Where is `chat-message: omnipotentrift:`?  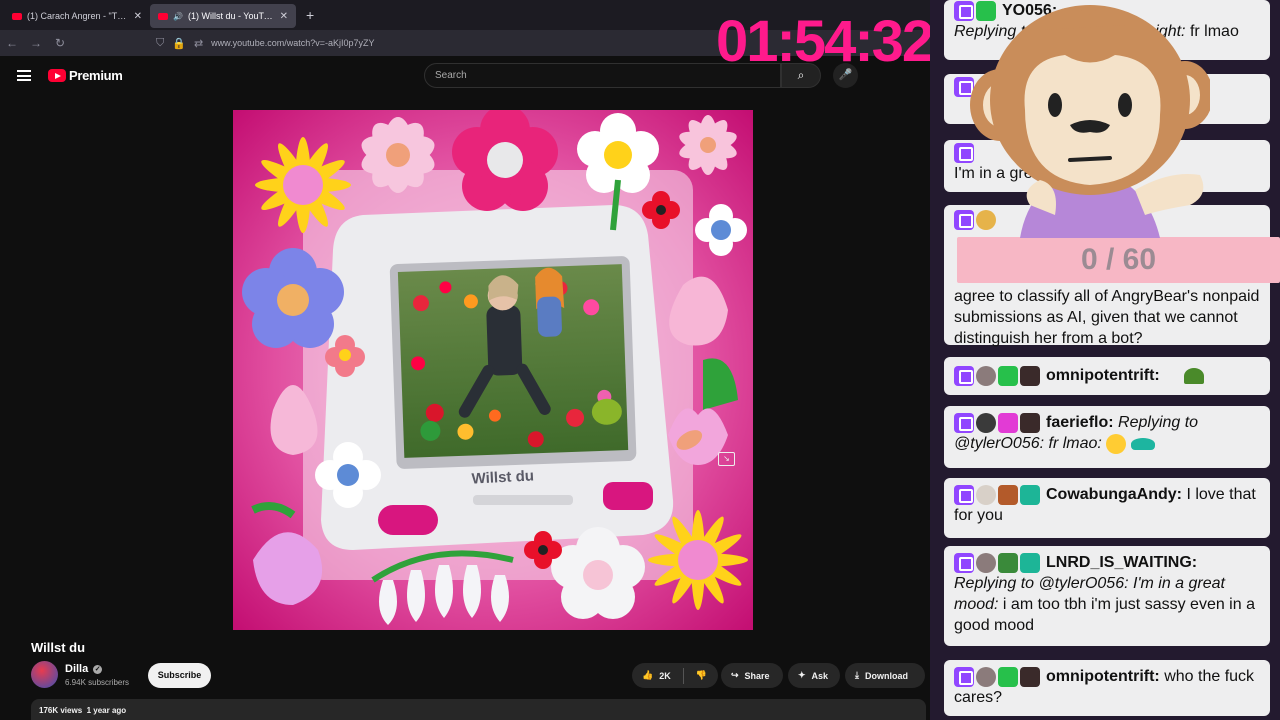
chat-message: omnipotentrift: is located at coordinates (1107, 376).